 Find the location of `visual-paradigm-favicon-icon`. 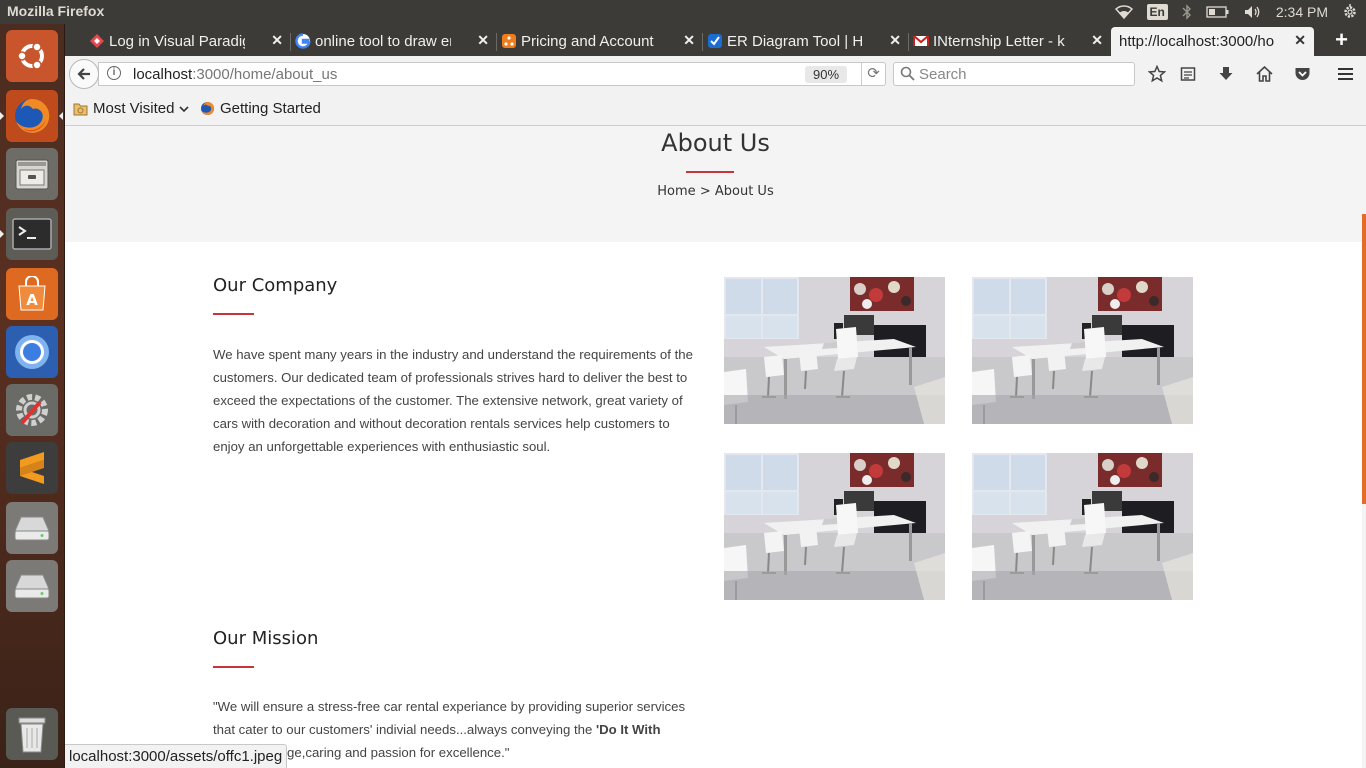

visual-paradigm-favicon-icon is located at coordinates (97, 41).